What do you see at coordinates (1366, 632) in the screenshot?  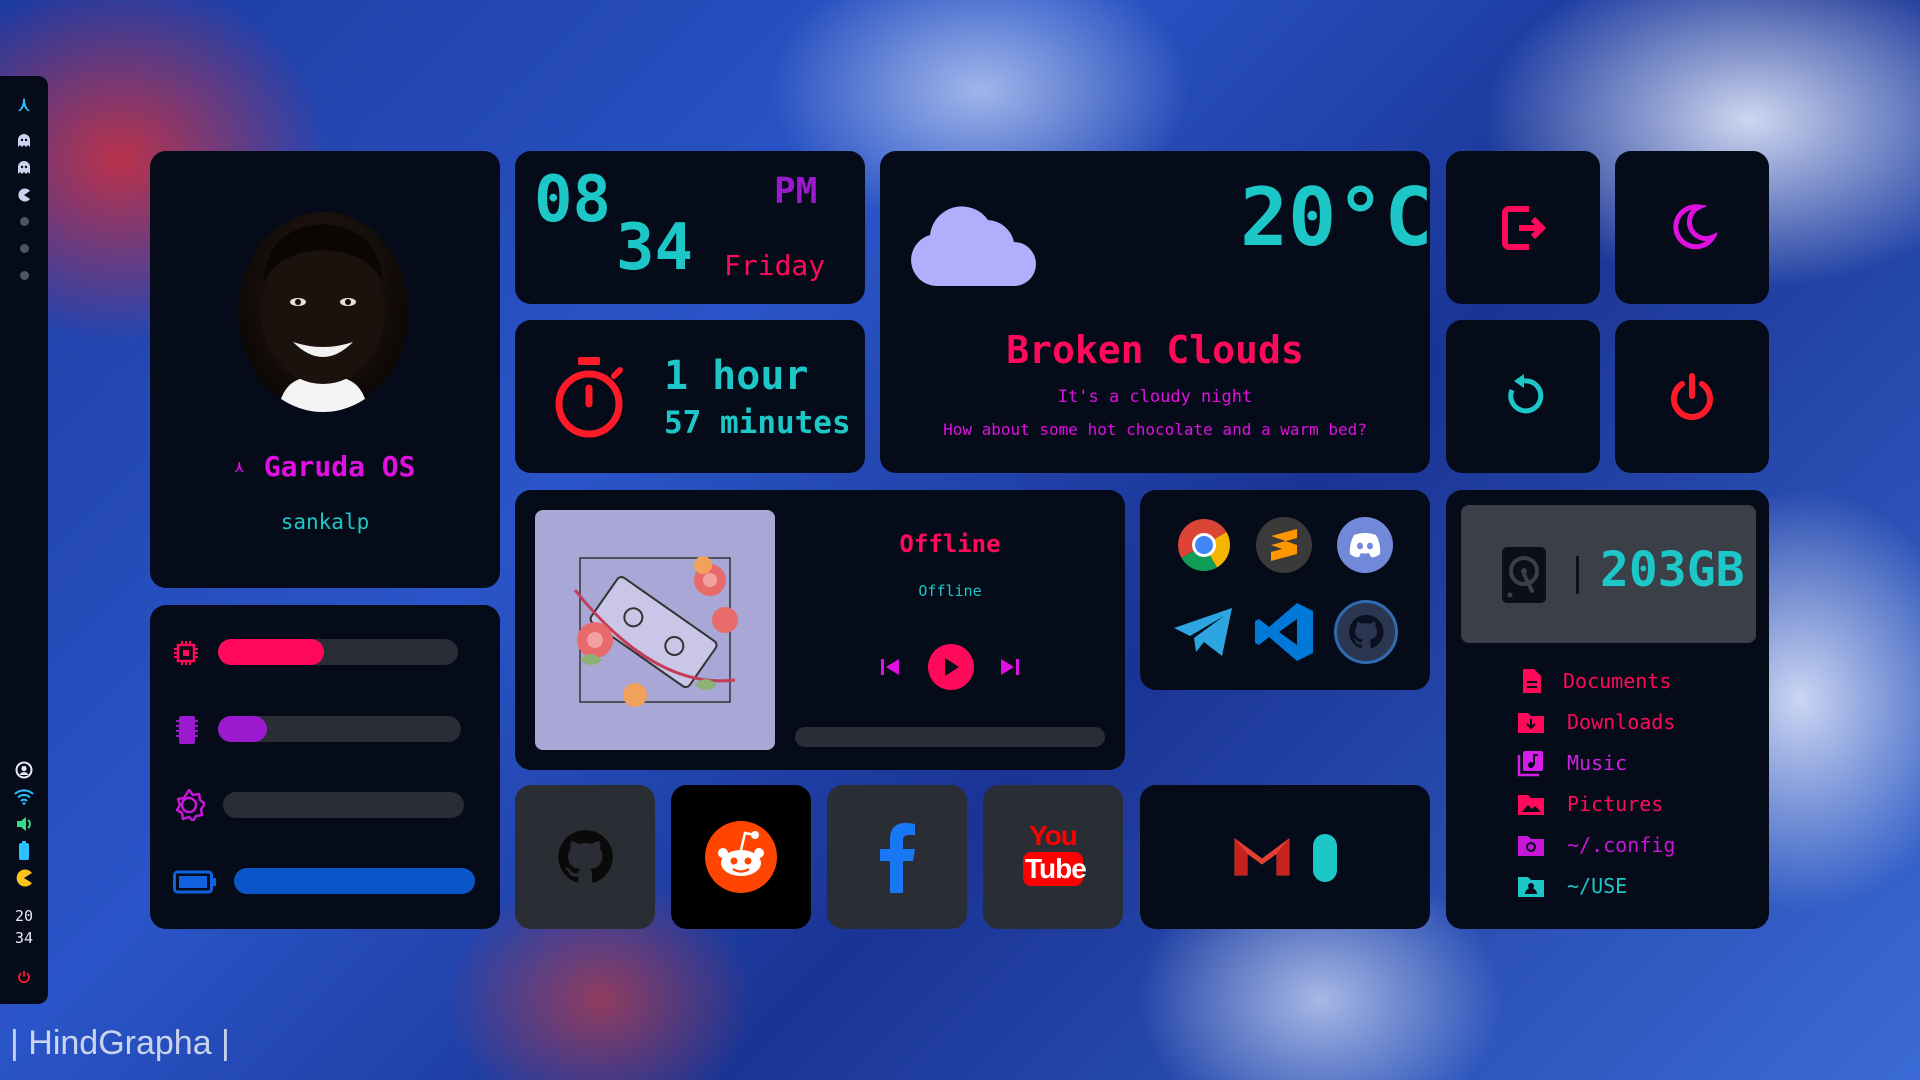 I see `github-app-icon` at bounding box center [1366, 632].